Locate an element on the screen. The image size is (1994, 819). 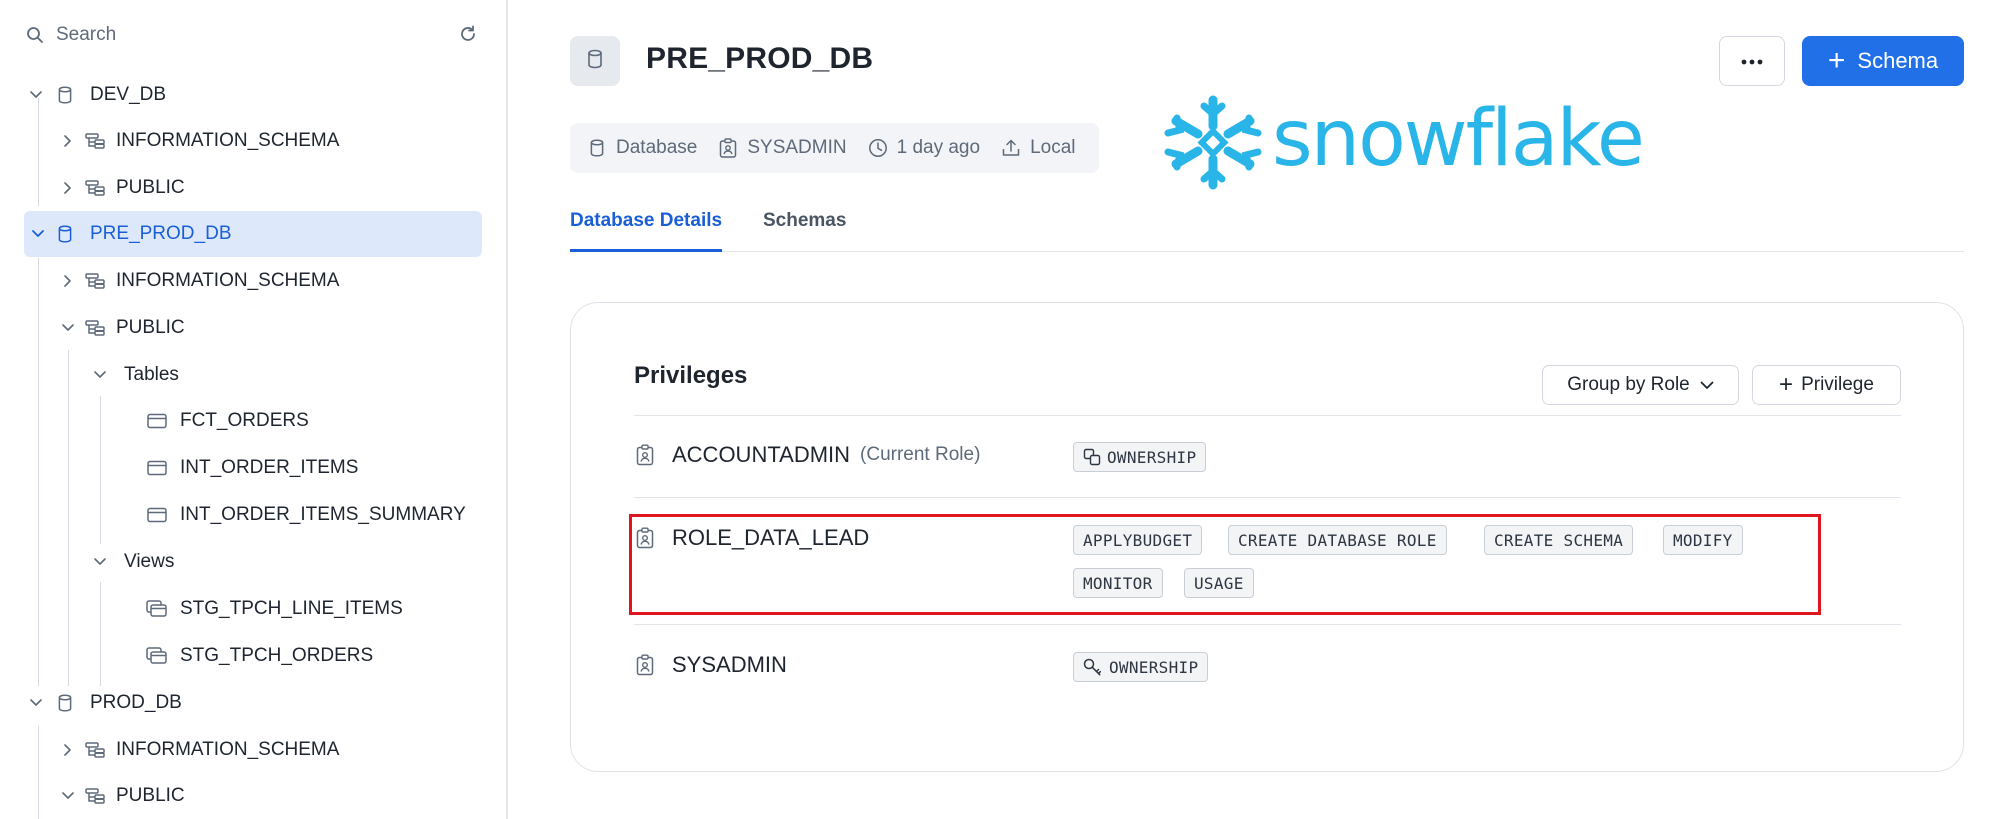
tree-item-database: DEV_DB is located at coordinates (254, 95).